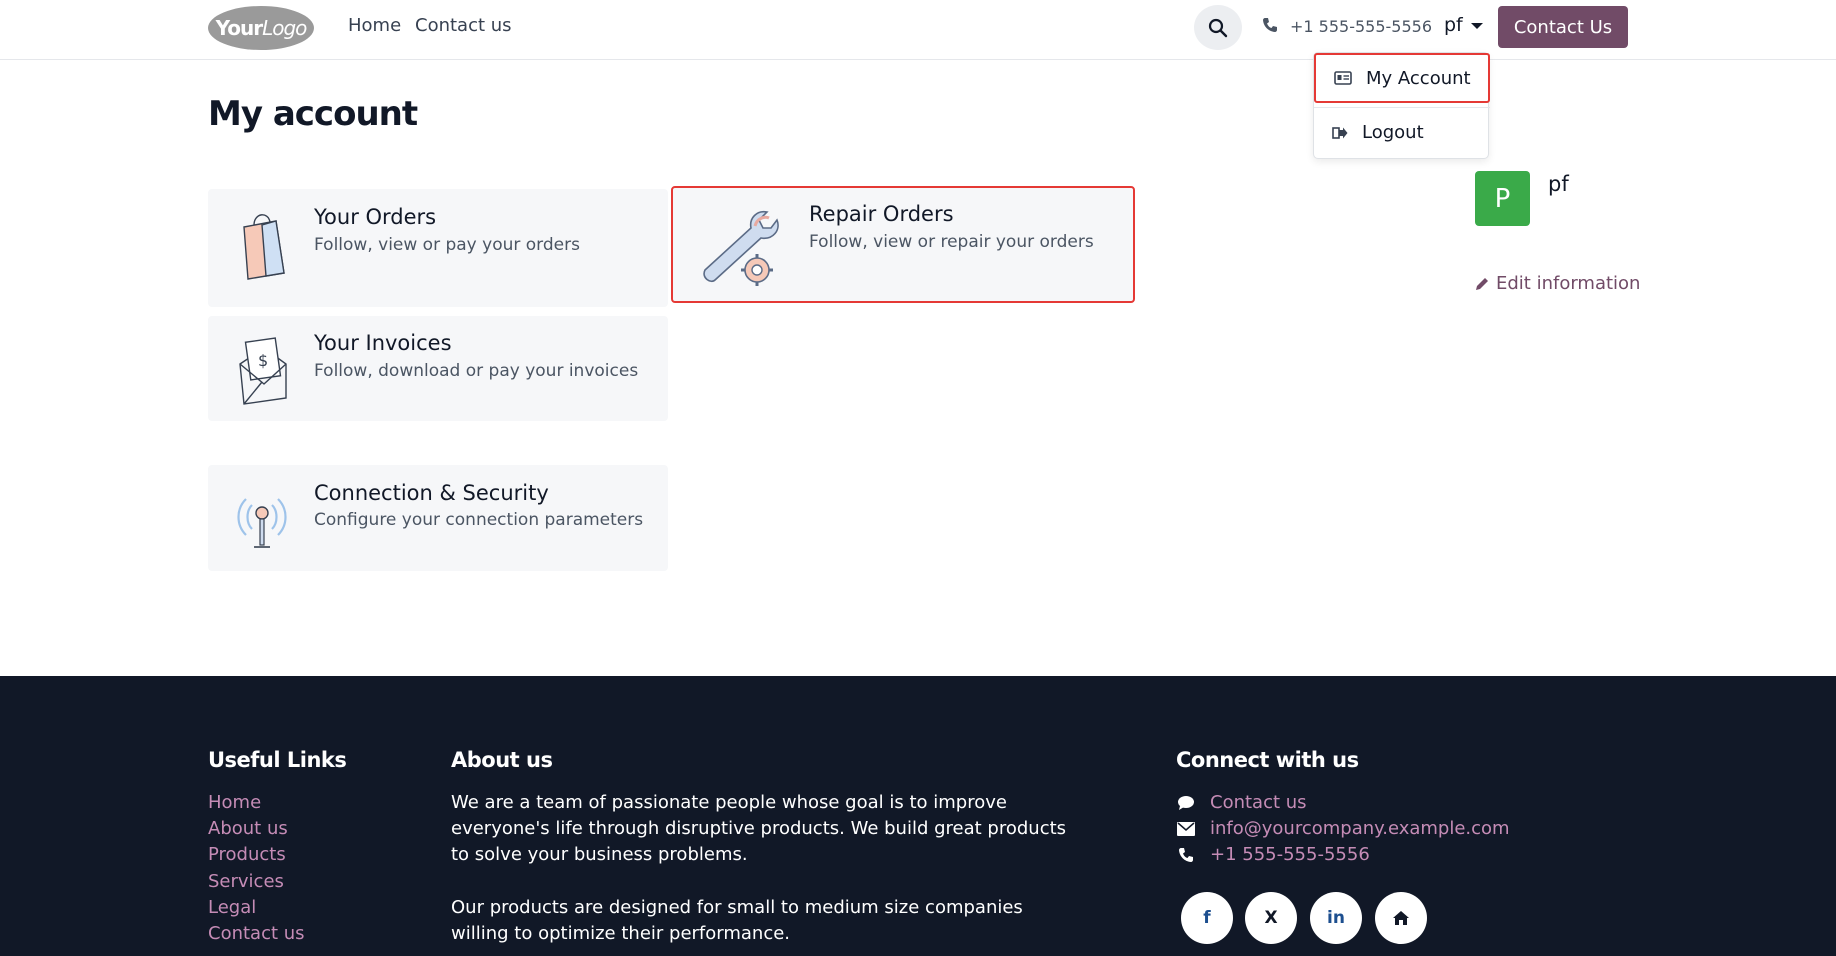  Describe the element at coordinates (431, 493) in the screenshot. I see `card-title: Connection & Security` at that location.